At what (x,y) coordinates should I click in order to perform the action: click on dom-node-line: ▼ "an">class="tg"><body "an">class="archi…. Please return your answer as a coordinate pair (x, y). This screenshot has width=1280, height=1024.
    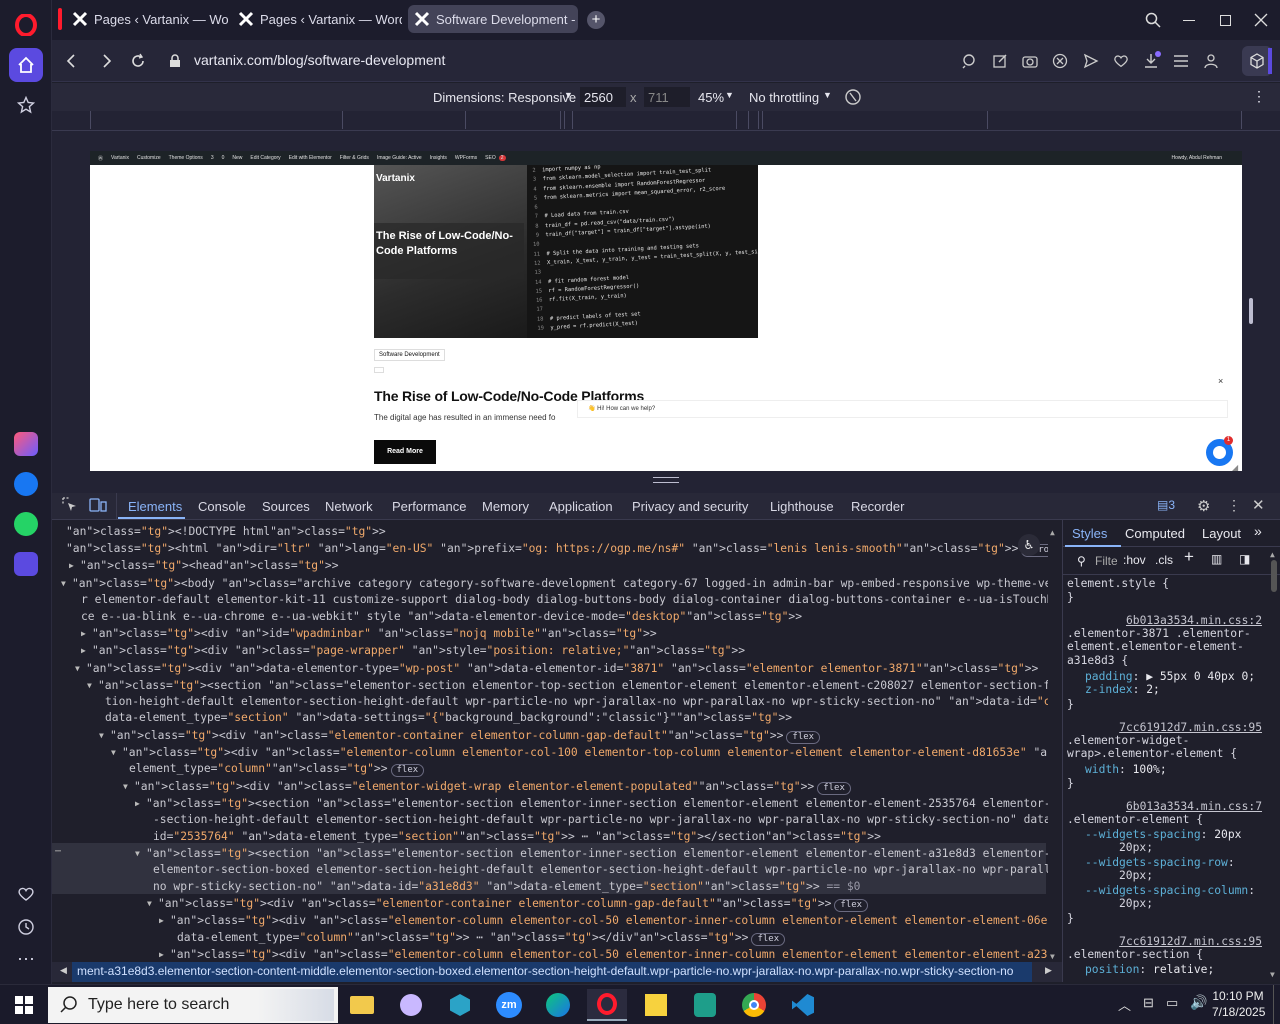
    Looking at the image, I should click on (561, 583).